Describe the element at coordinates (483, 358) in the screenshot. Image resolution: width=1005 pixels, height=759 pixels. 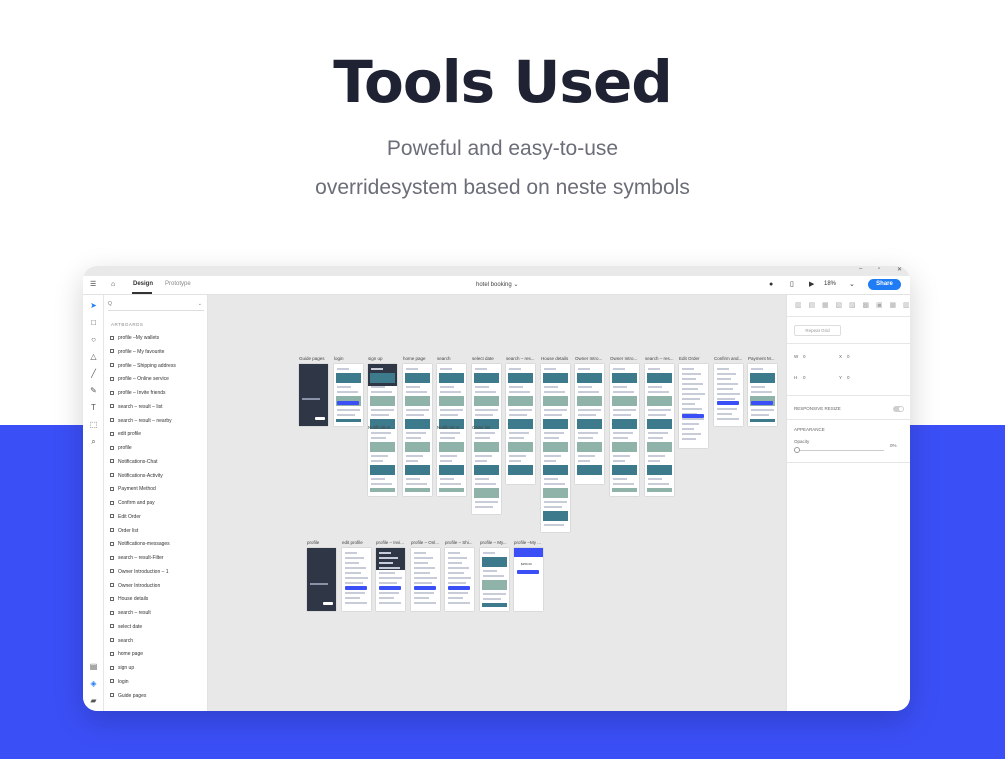
I see `artboard-label: select date` at that location.